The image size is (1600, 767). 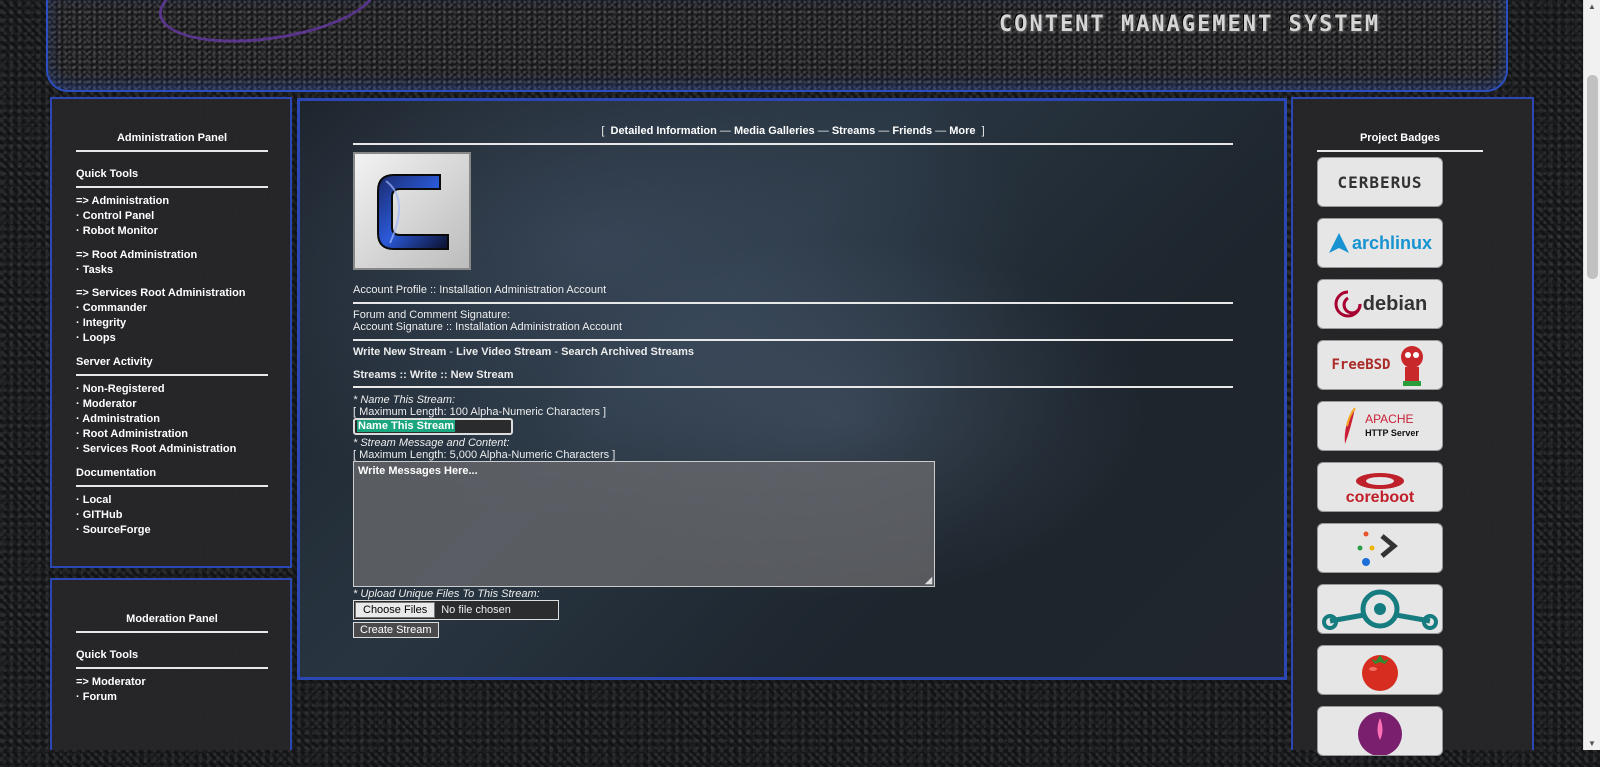 I want to click on lotus-logo-icon, so click(x=1380, y=733).